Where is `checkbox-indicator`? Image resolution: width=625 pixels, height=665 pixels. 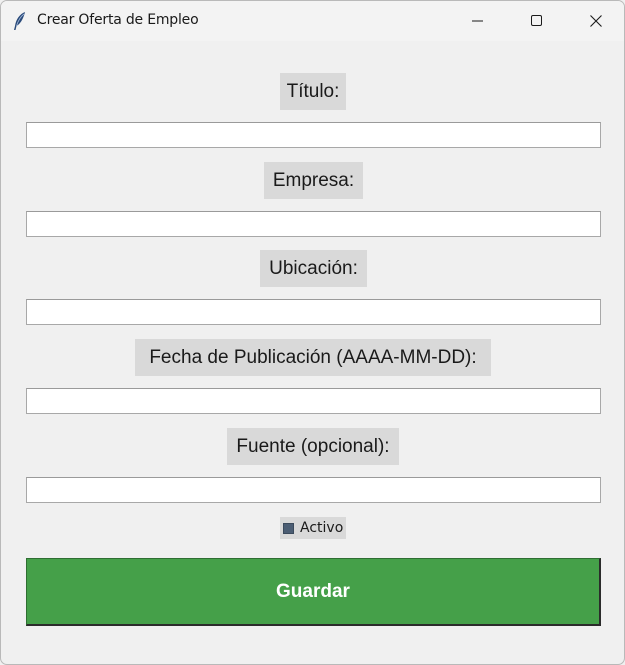 checkbox-indicator is located at coordinates (288, 528).